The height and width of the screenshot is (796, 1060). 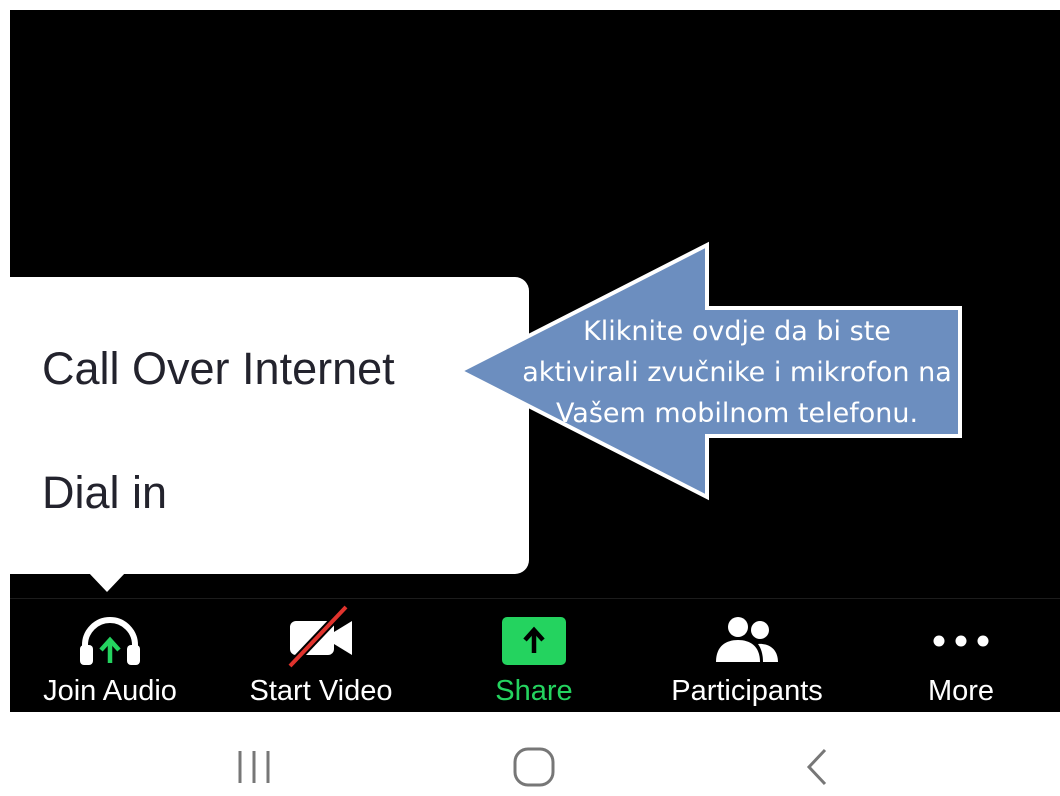 What do you see at coordinates (737, 413) in the screenshot?
I see `annotation-line: Vašem mobilnom telefonu.` at bounding box center [737, 413].